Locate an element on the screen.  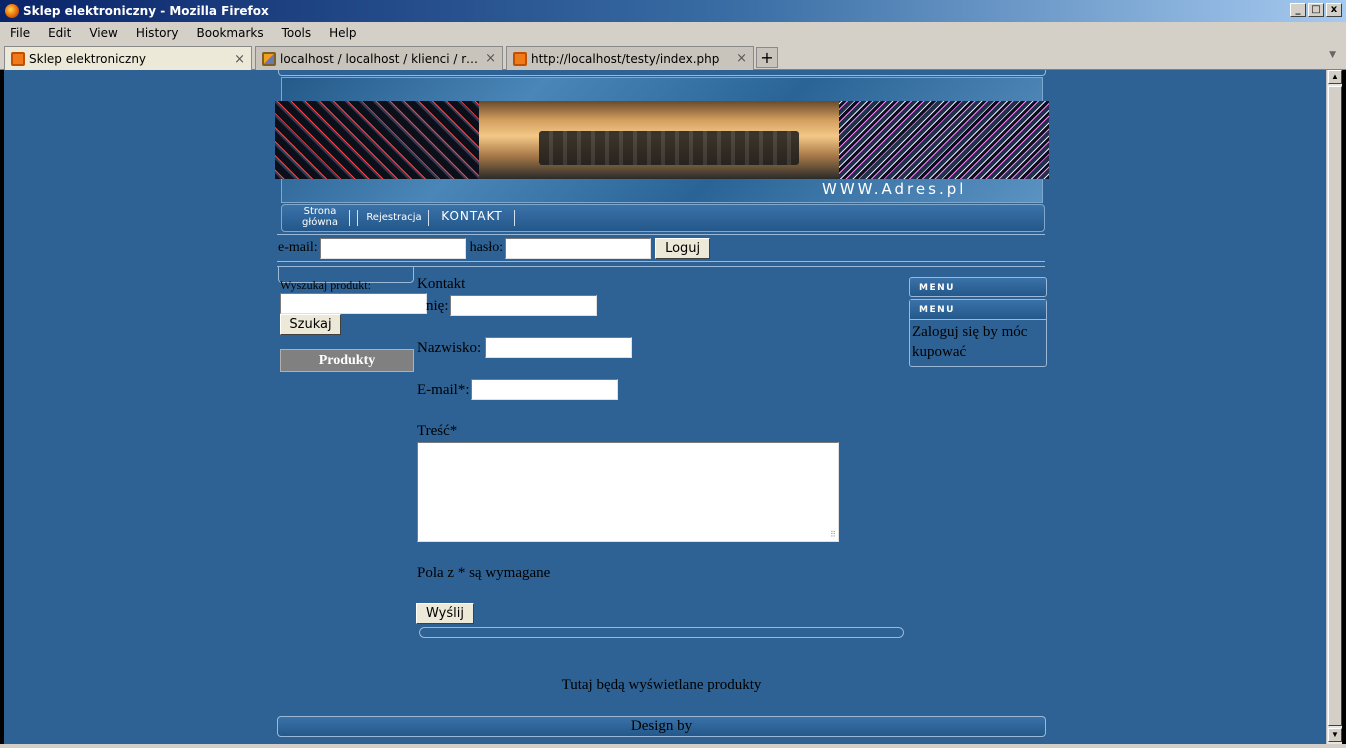
menu-view: View is located at coordinates (102, 33).